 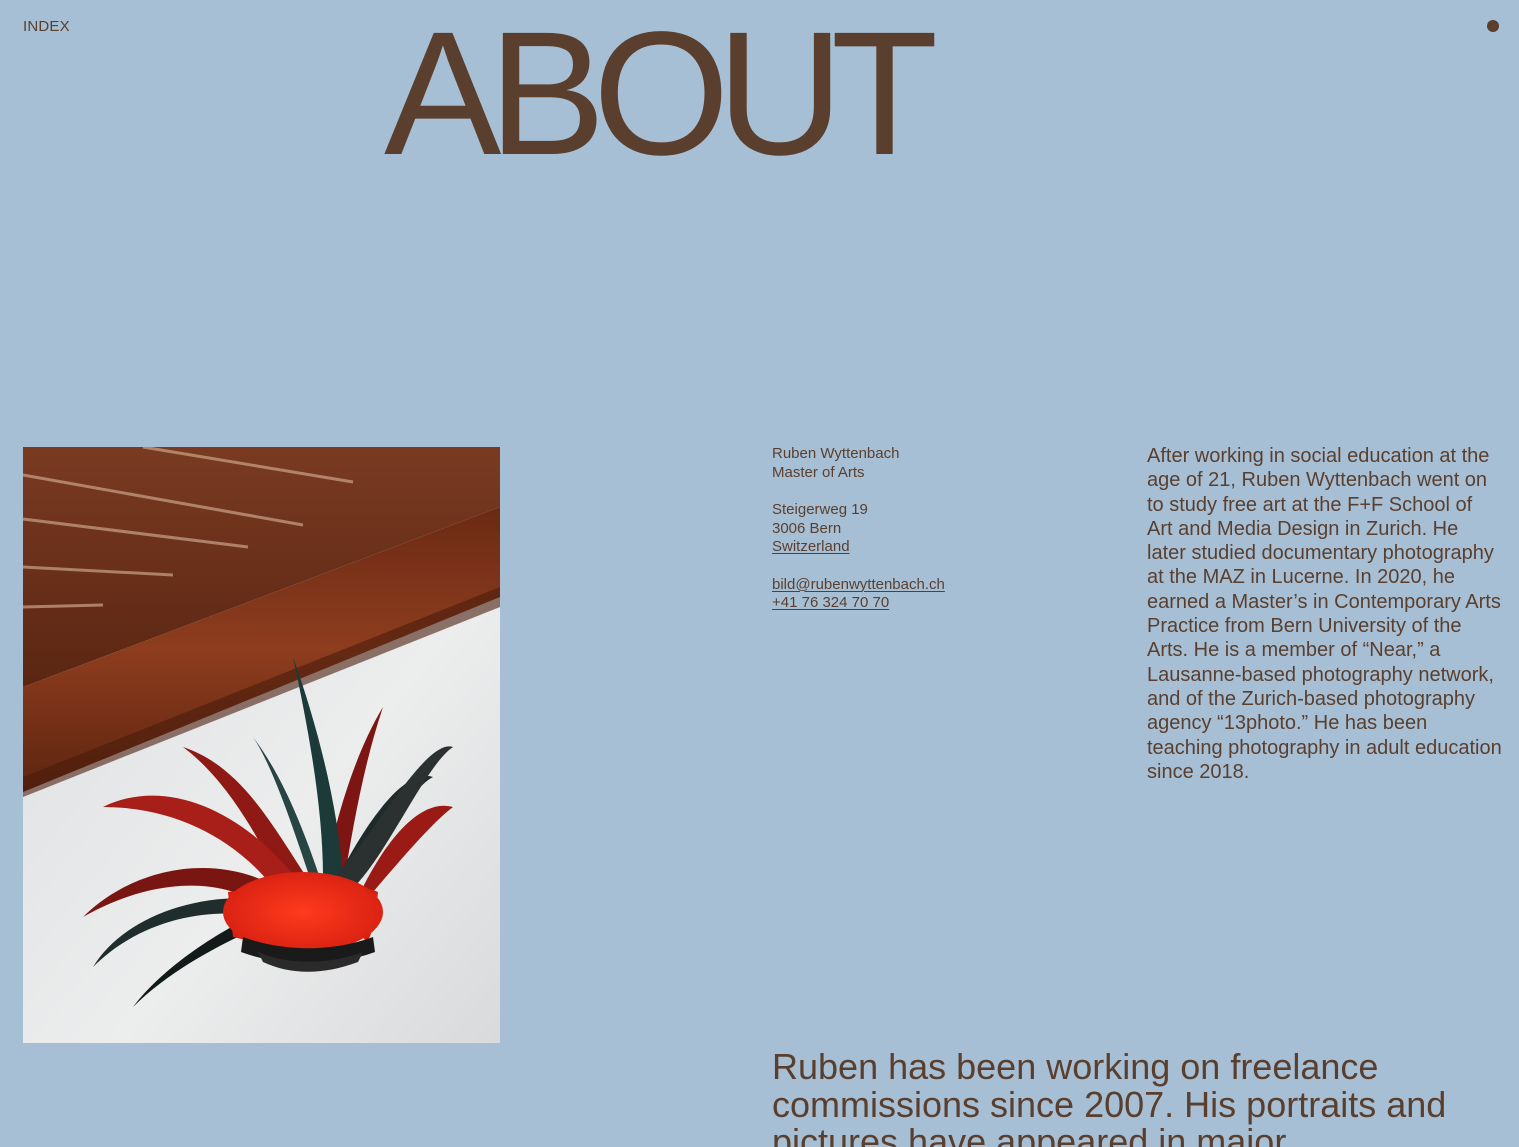 I want to click on contact-name: Ruben Wyttenbach, so click(x=836, y=453).